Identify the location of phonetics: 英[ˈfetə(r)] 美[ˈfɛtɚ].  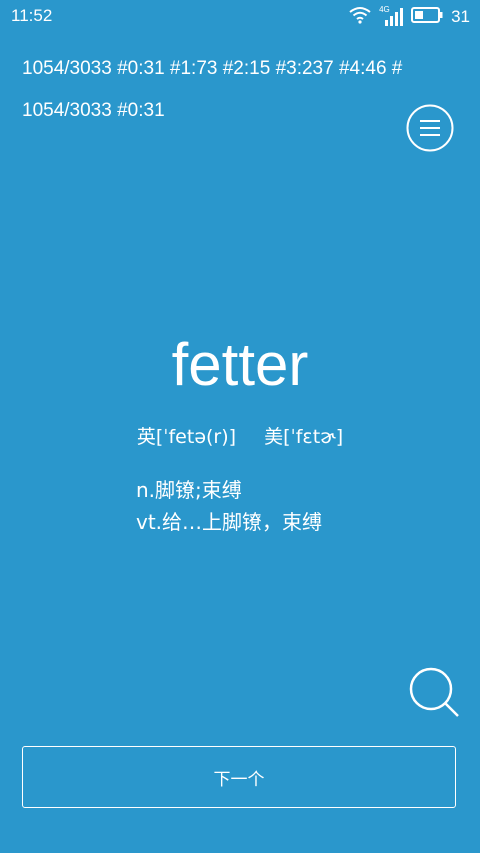
(240, 435).